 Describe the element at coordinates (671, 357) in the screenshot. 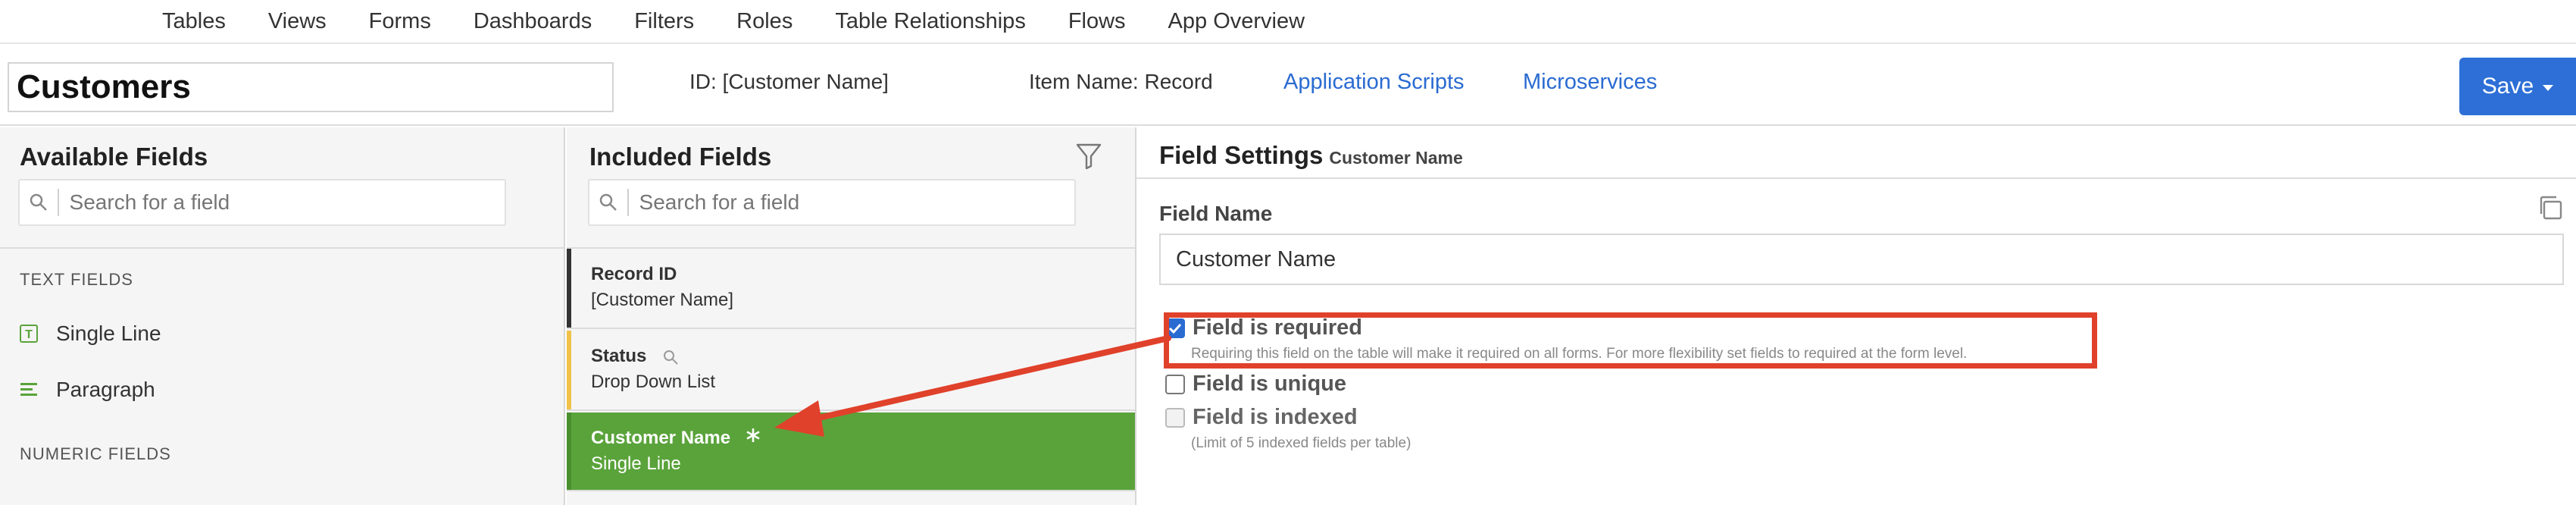

I see `search-indexed-icon` at that location.